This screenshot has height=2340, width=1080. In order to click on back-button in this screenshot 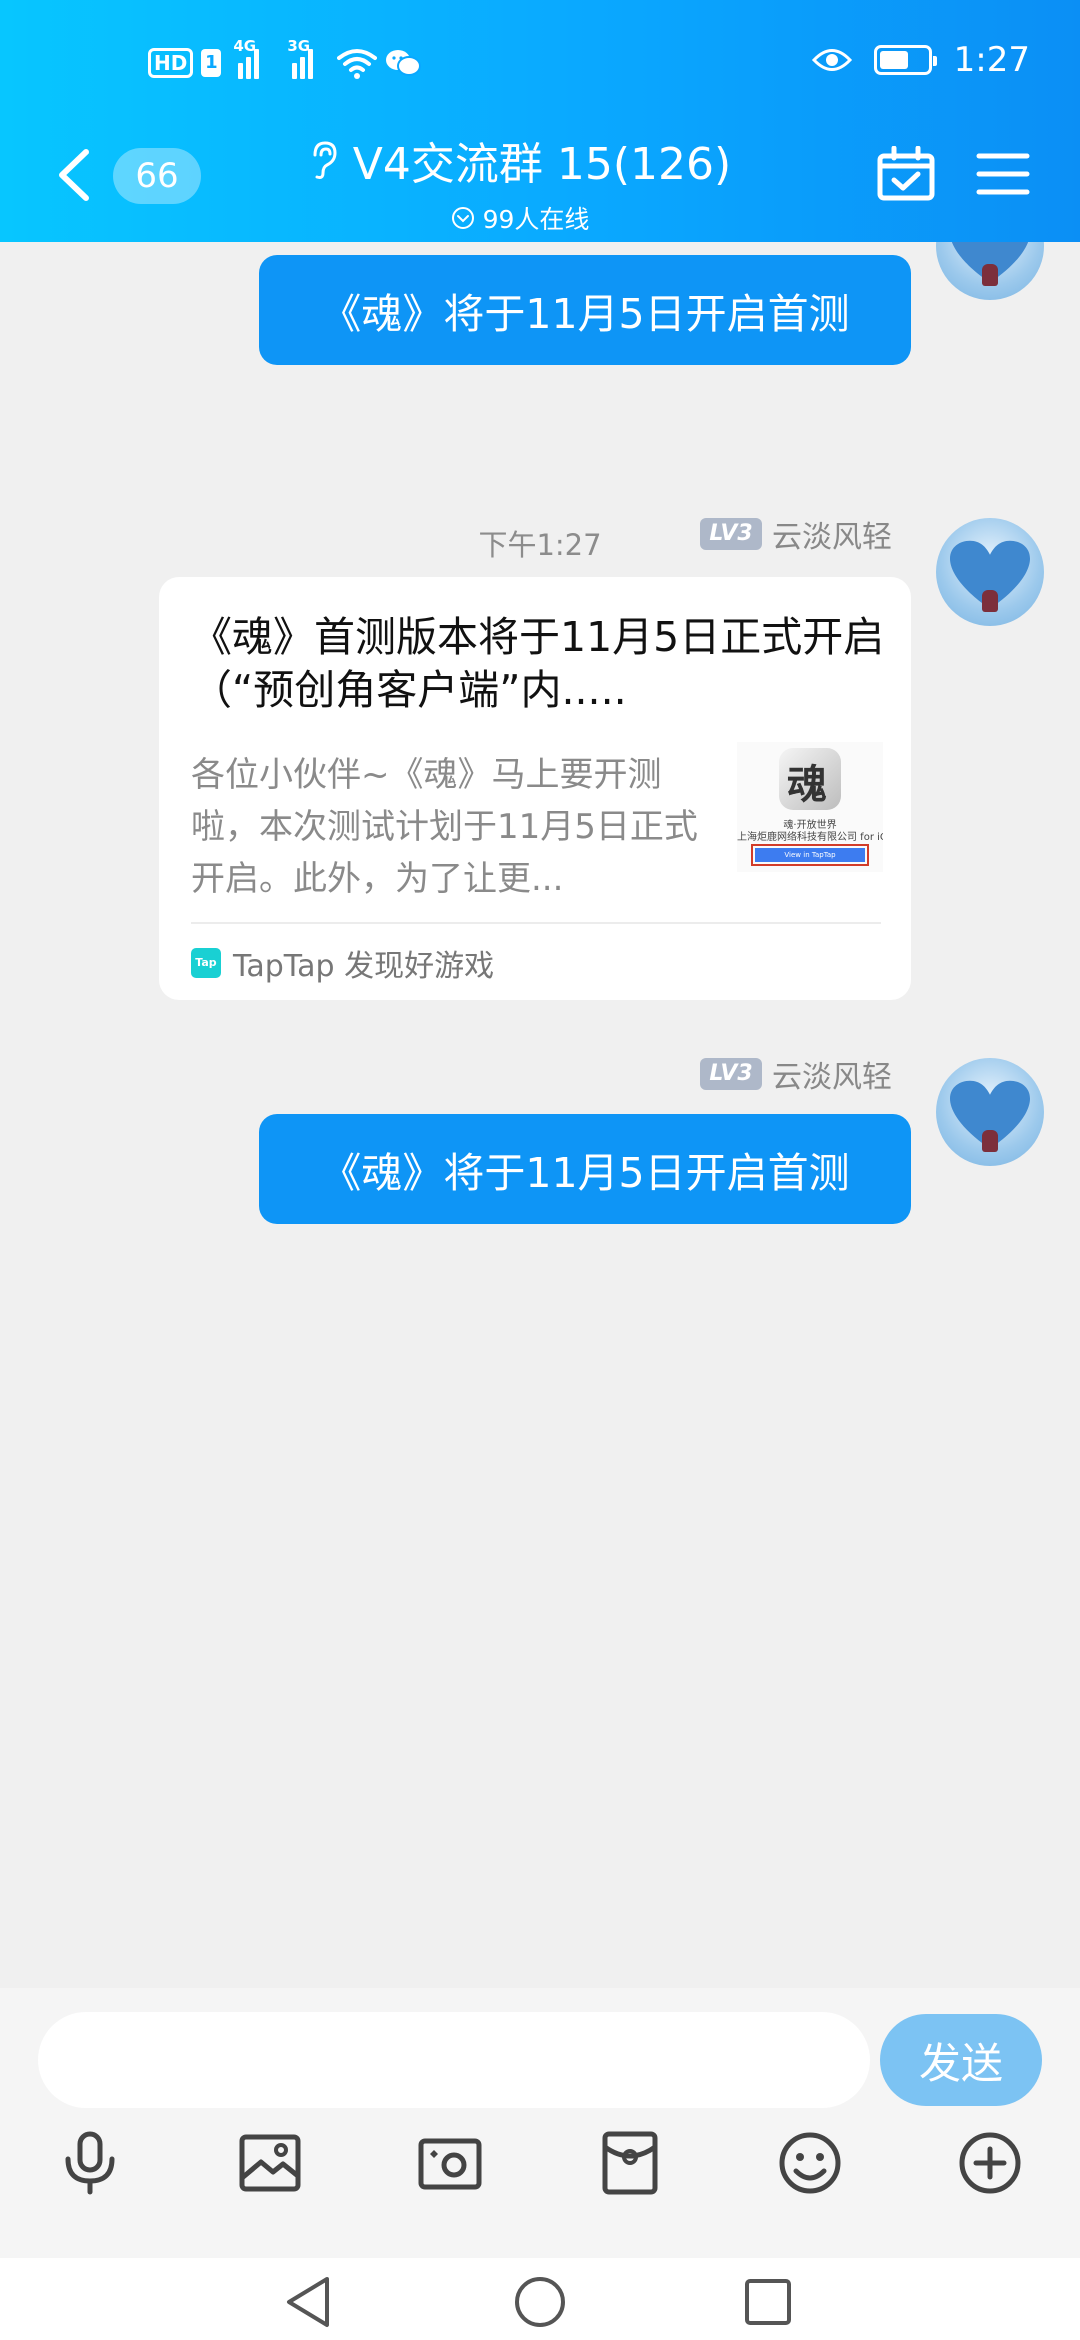, I will do `click(75, 175)`.